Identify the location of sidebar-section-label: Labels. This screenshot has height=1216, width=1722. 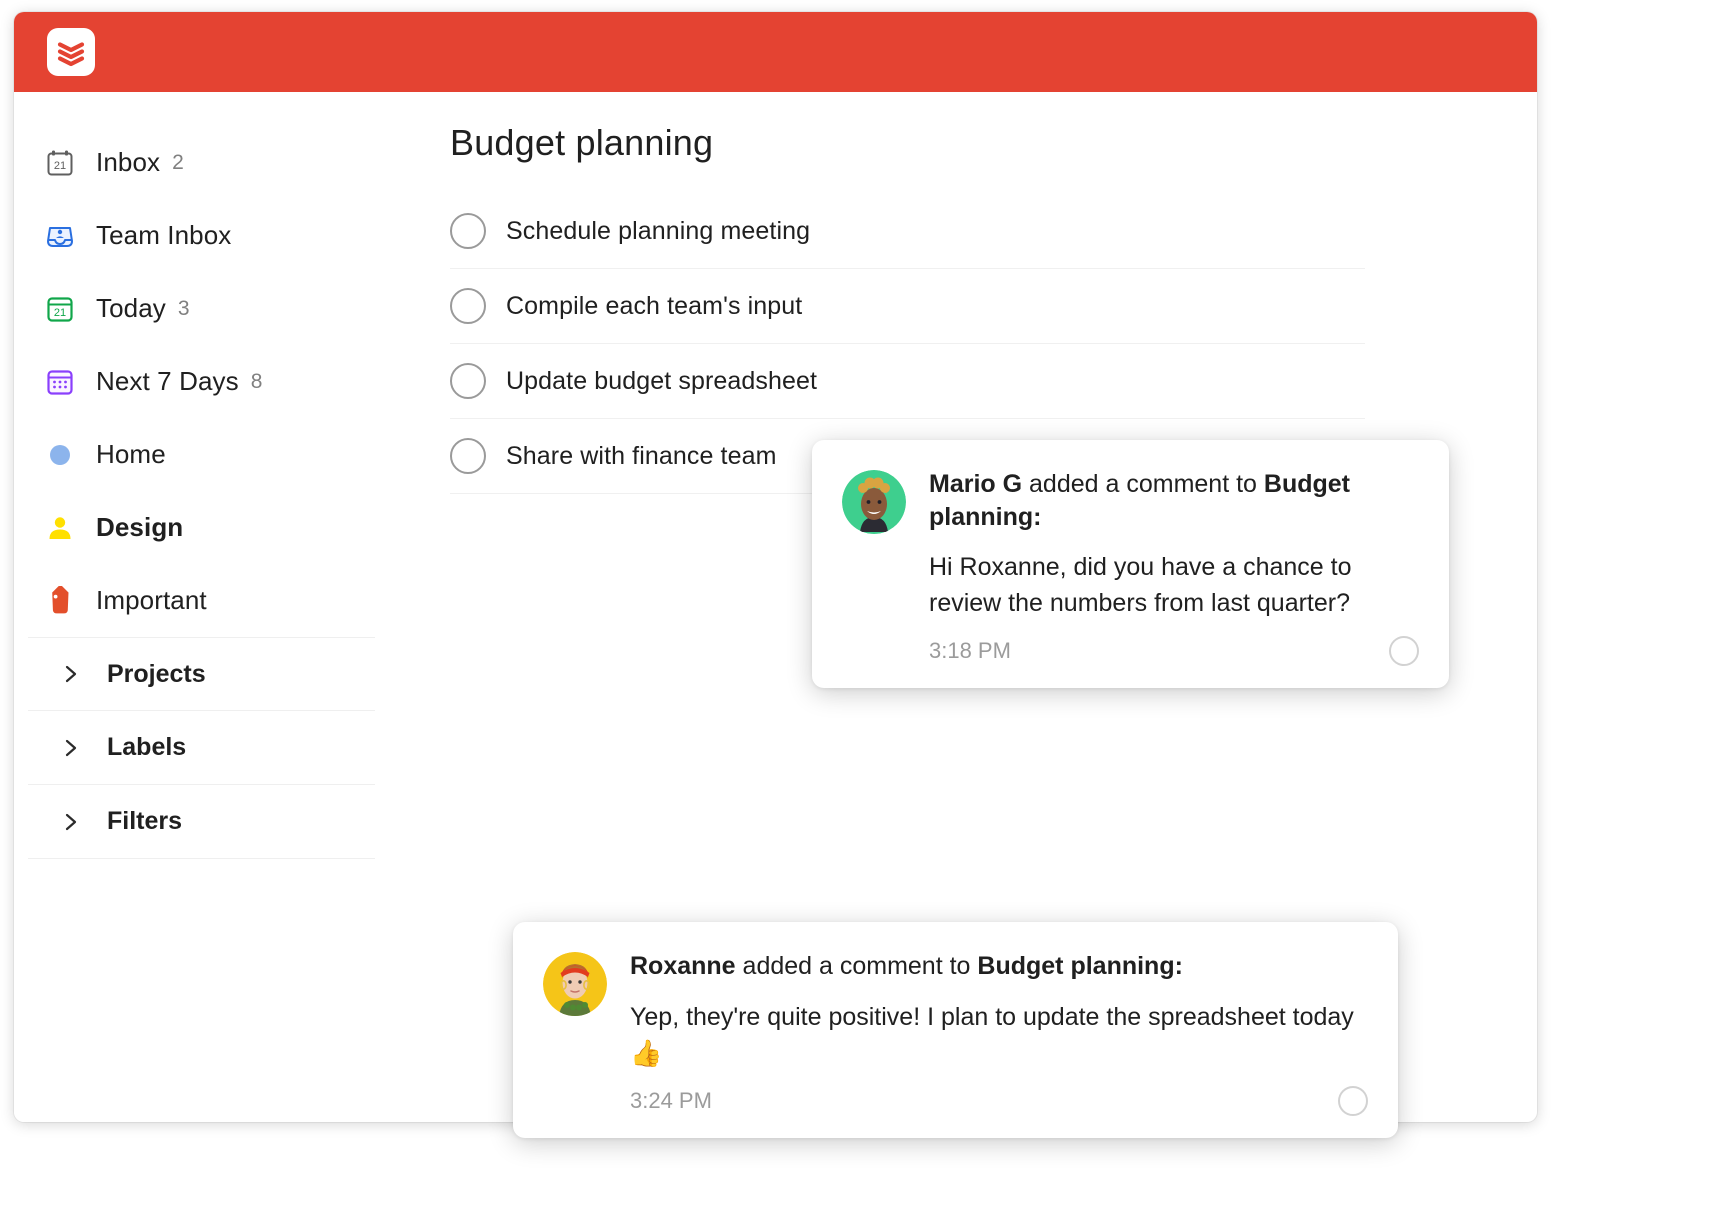
(147, 747).